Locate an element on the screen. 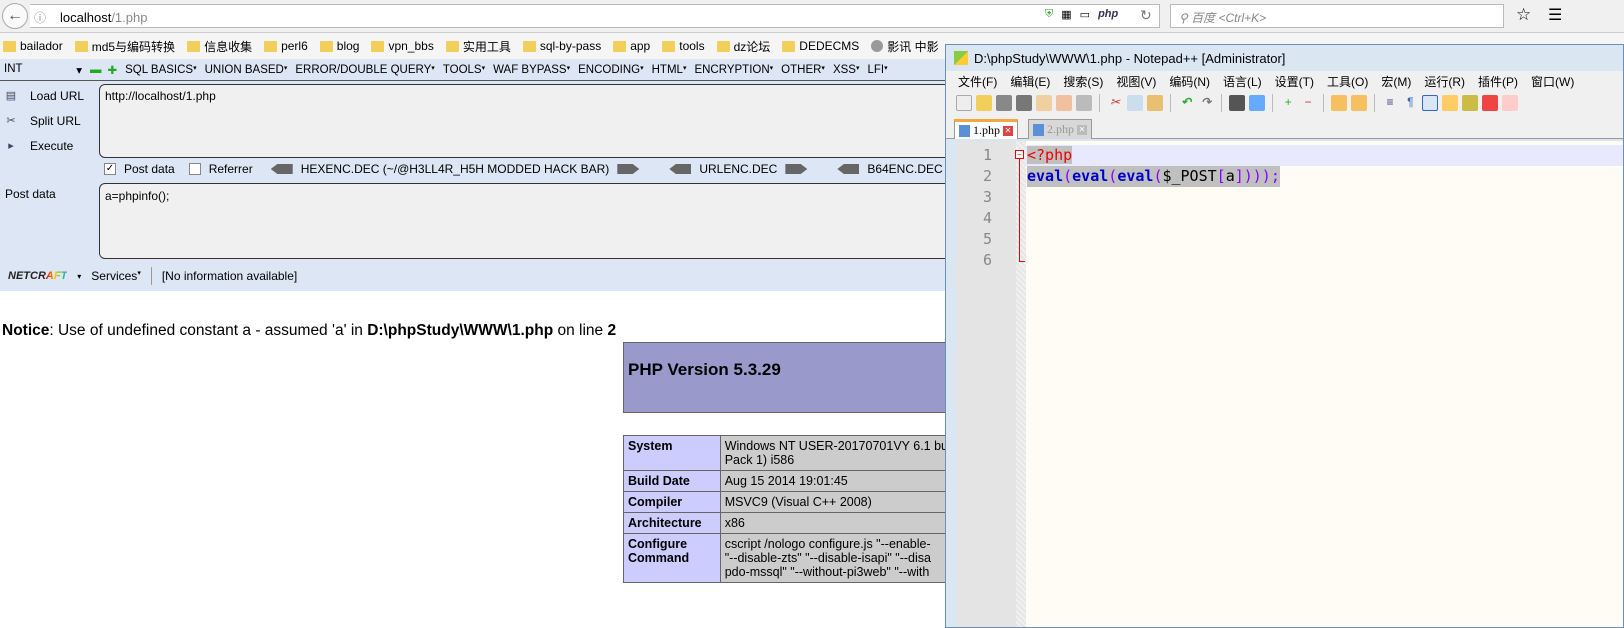 The width and height of the screenshot is (1624, 628). folder-icon is located at coordinates (620, 46).